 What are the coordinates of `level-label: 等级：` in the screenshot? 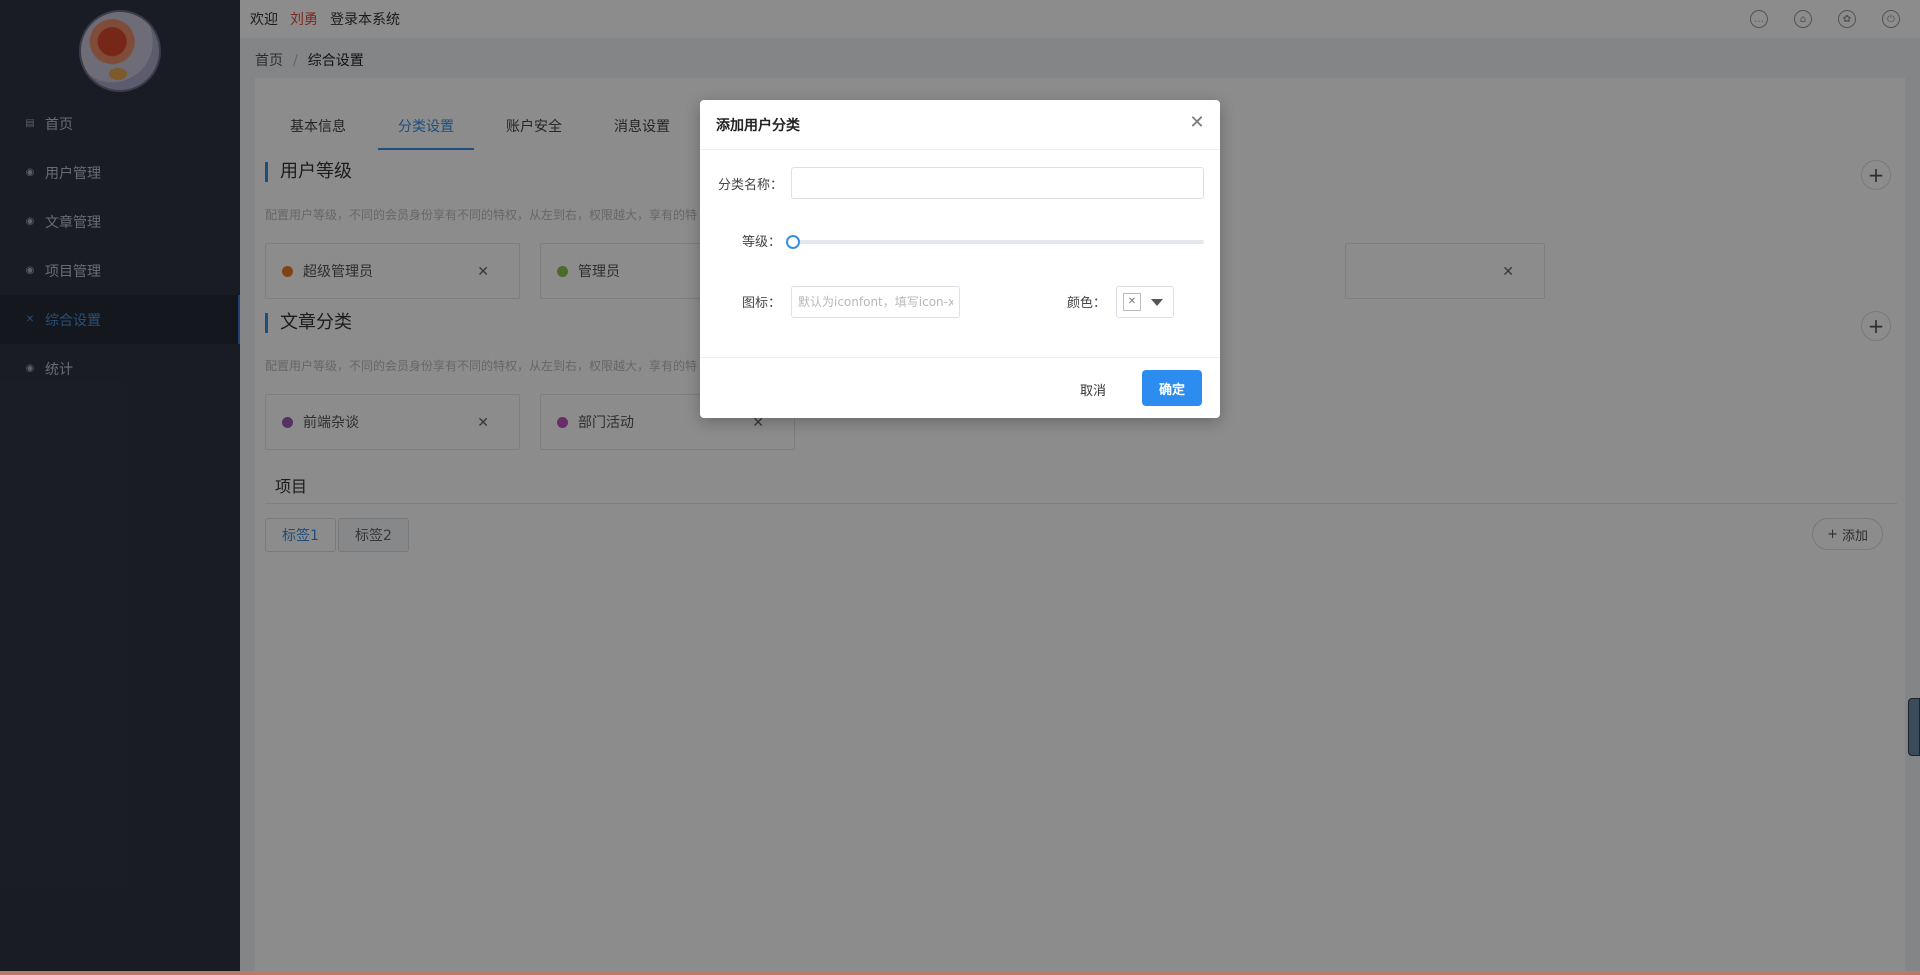 It's located at (762, 242).